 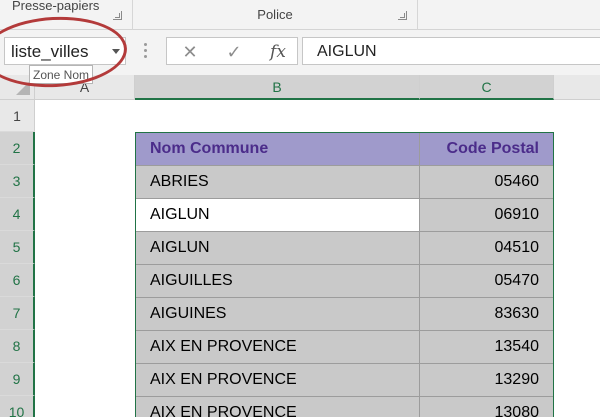 I want to click on cell-code-postal: 05460, so click(x=486, y=182).